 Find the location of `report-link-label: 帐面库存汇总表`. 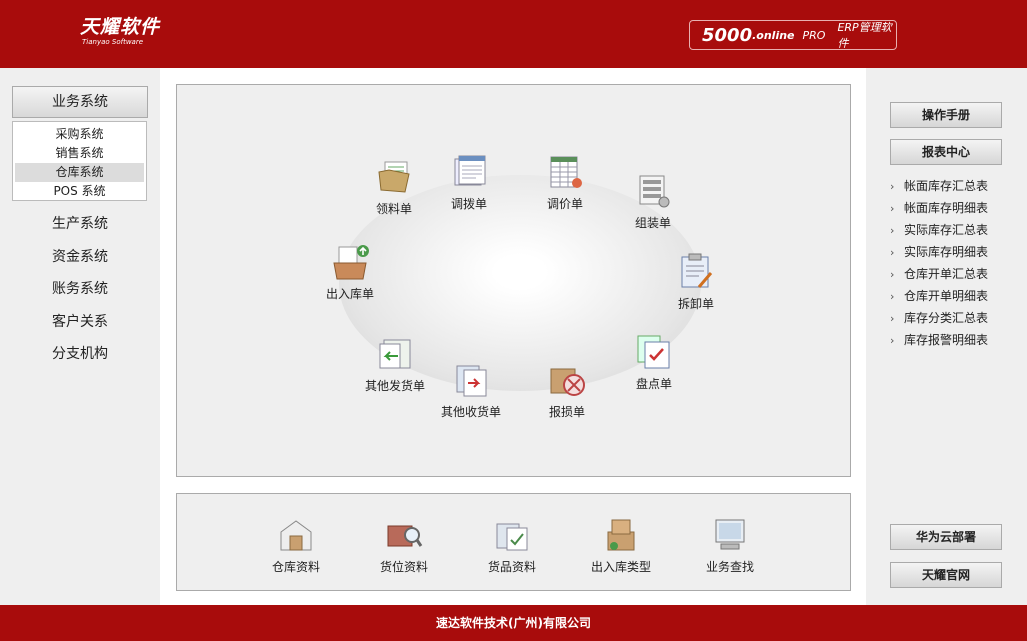

report-link-label: 帐面库存汇总表 is located at coordinates (946, 186).